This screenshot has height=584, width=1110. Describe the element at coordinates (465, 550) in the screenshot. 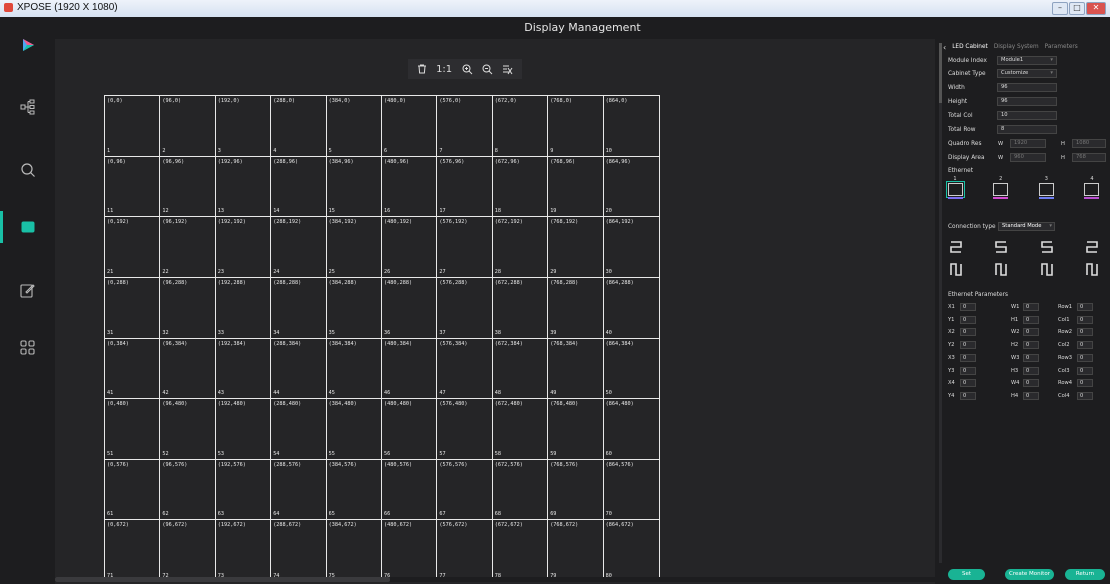

I see `cabinet-cell: (576,672) 77` at that location.